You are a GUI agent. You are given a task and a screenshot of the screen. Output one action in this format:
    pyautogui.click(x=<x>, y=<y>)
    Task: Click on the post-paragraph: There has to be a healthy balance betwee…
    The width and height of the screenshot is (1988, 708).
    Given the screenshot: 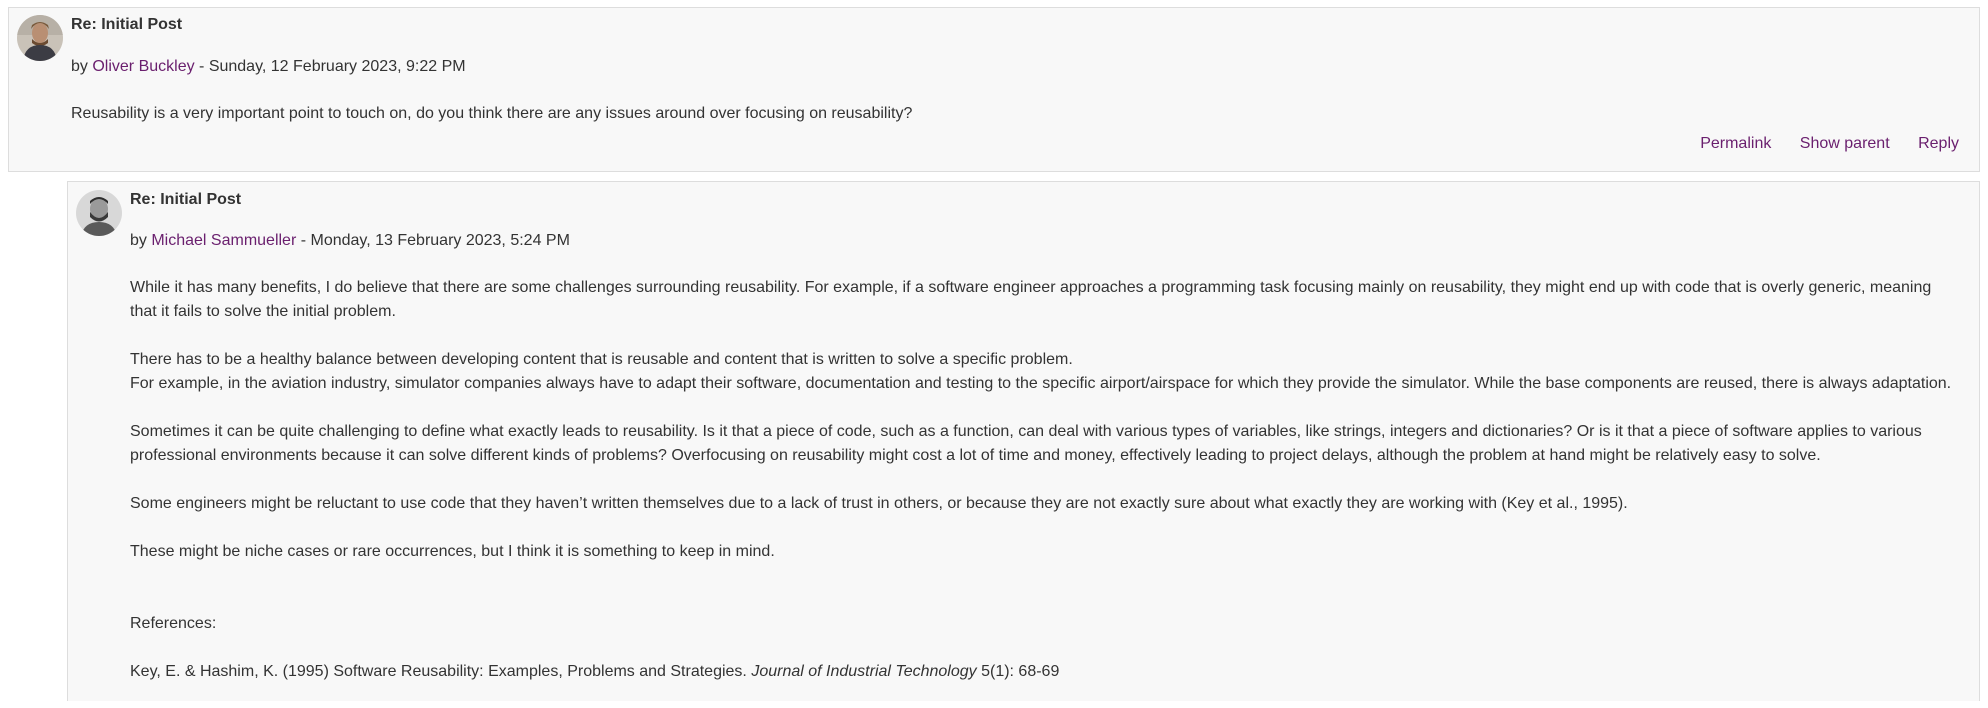 What is the action you would take?
    pyautogui.click(x=601, y=359)
    